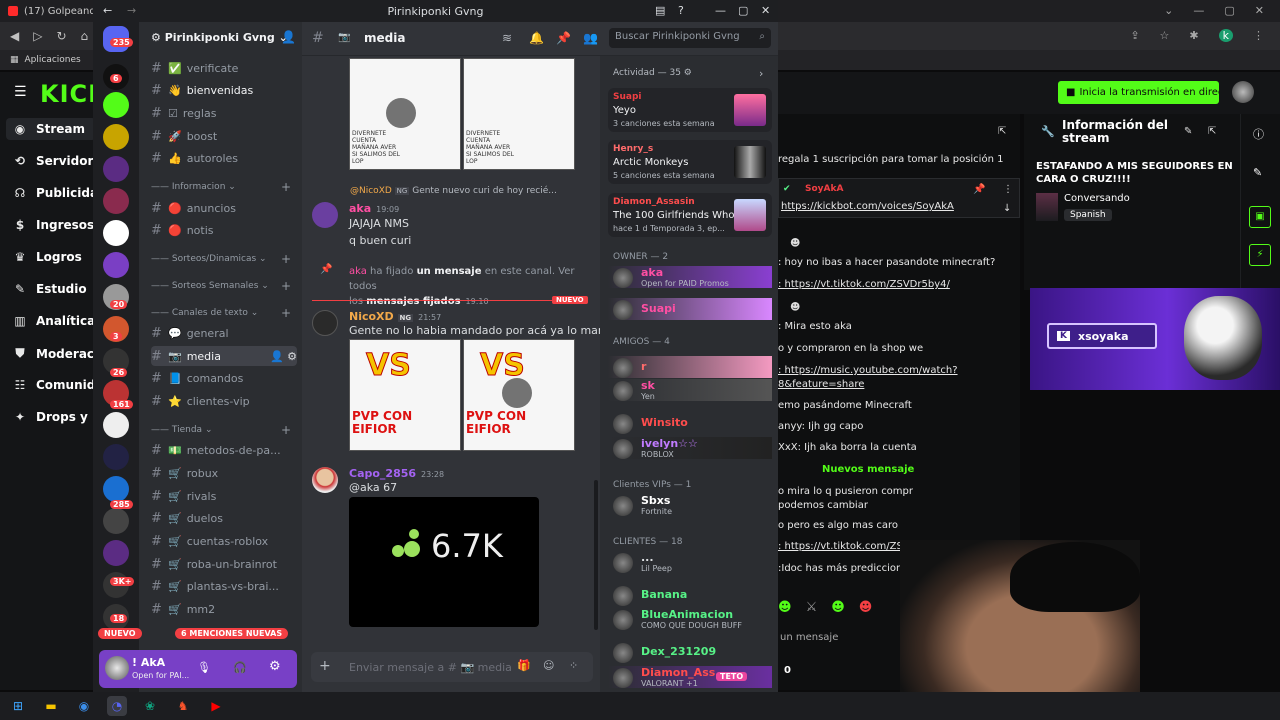 The height and width of the screenshot is (720, 1280). Describe the element at coordinates (204, 313) in the screenshot. I see `category-canales-de-texto: —— Canales de texto ⌄` at that location.